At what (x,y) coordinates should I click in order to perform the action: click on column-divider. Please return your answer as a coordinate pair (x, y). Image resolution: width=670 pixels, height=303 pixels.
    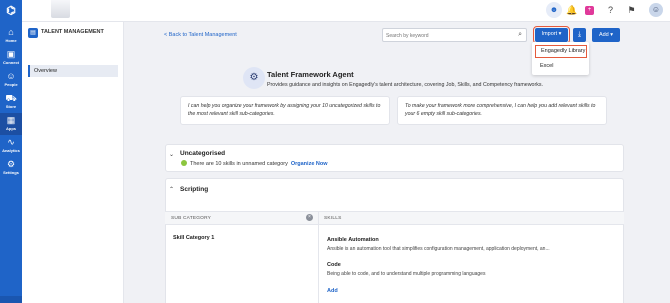
    Looking at the image, I should click on (318, 257).